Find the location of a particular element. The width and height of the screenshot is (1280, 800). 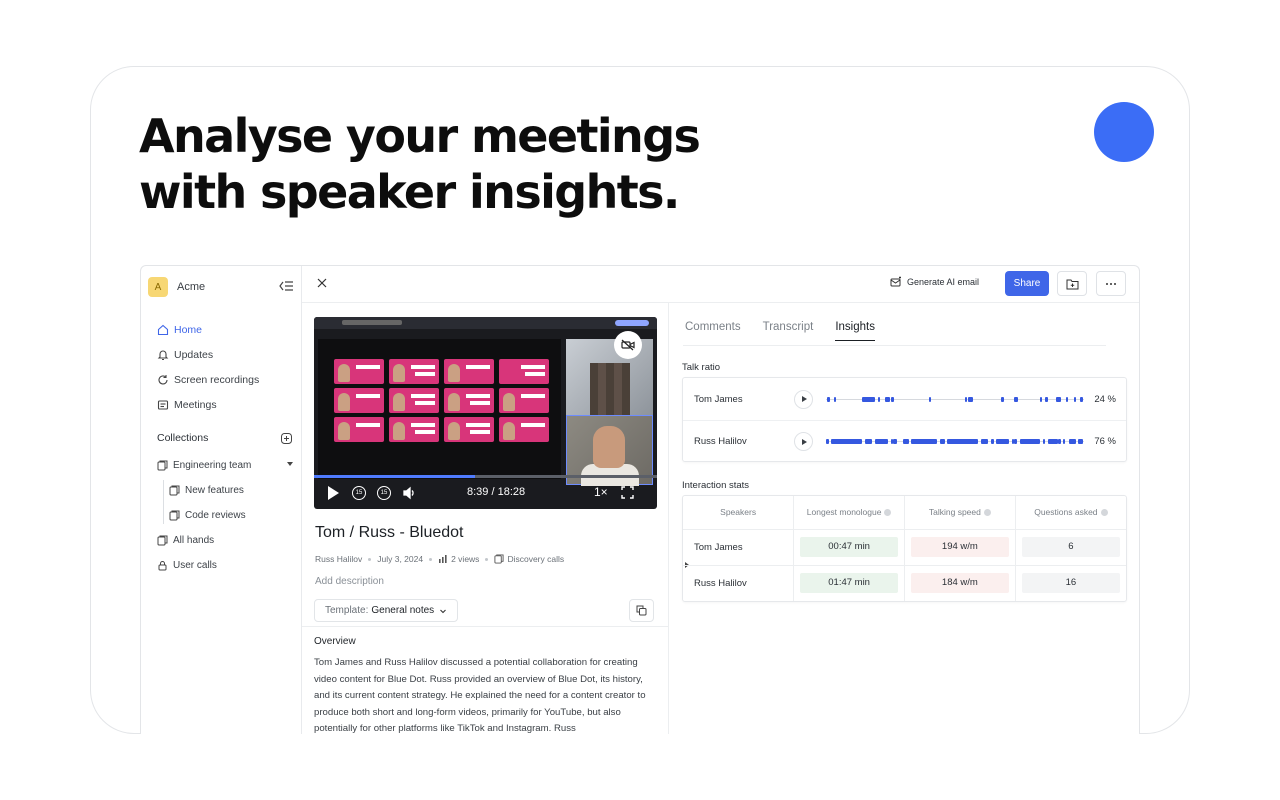

sidebar-item-meetings: Meetings is located at coordinates (208, 404).